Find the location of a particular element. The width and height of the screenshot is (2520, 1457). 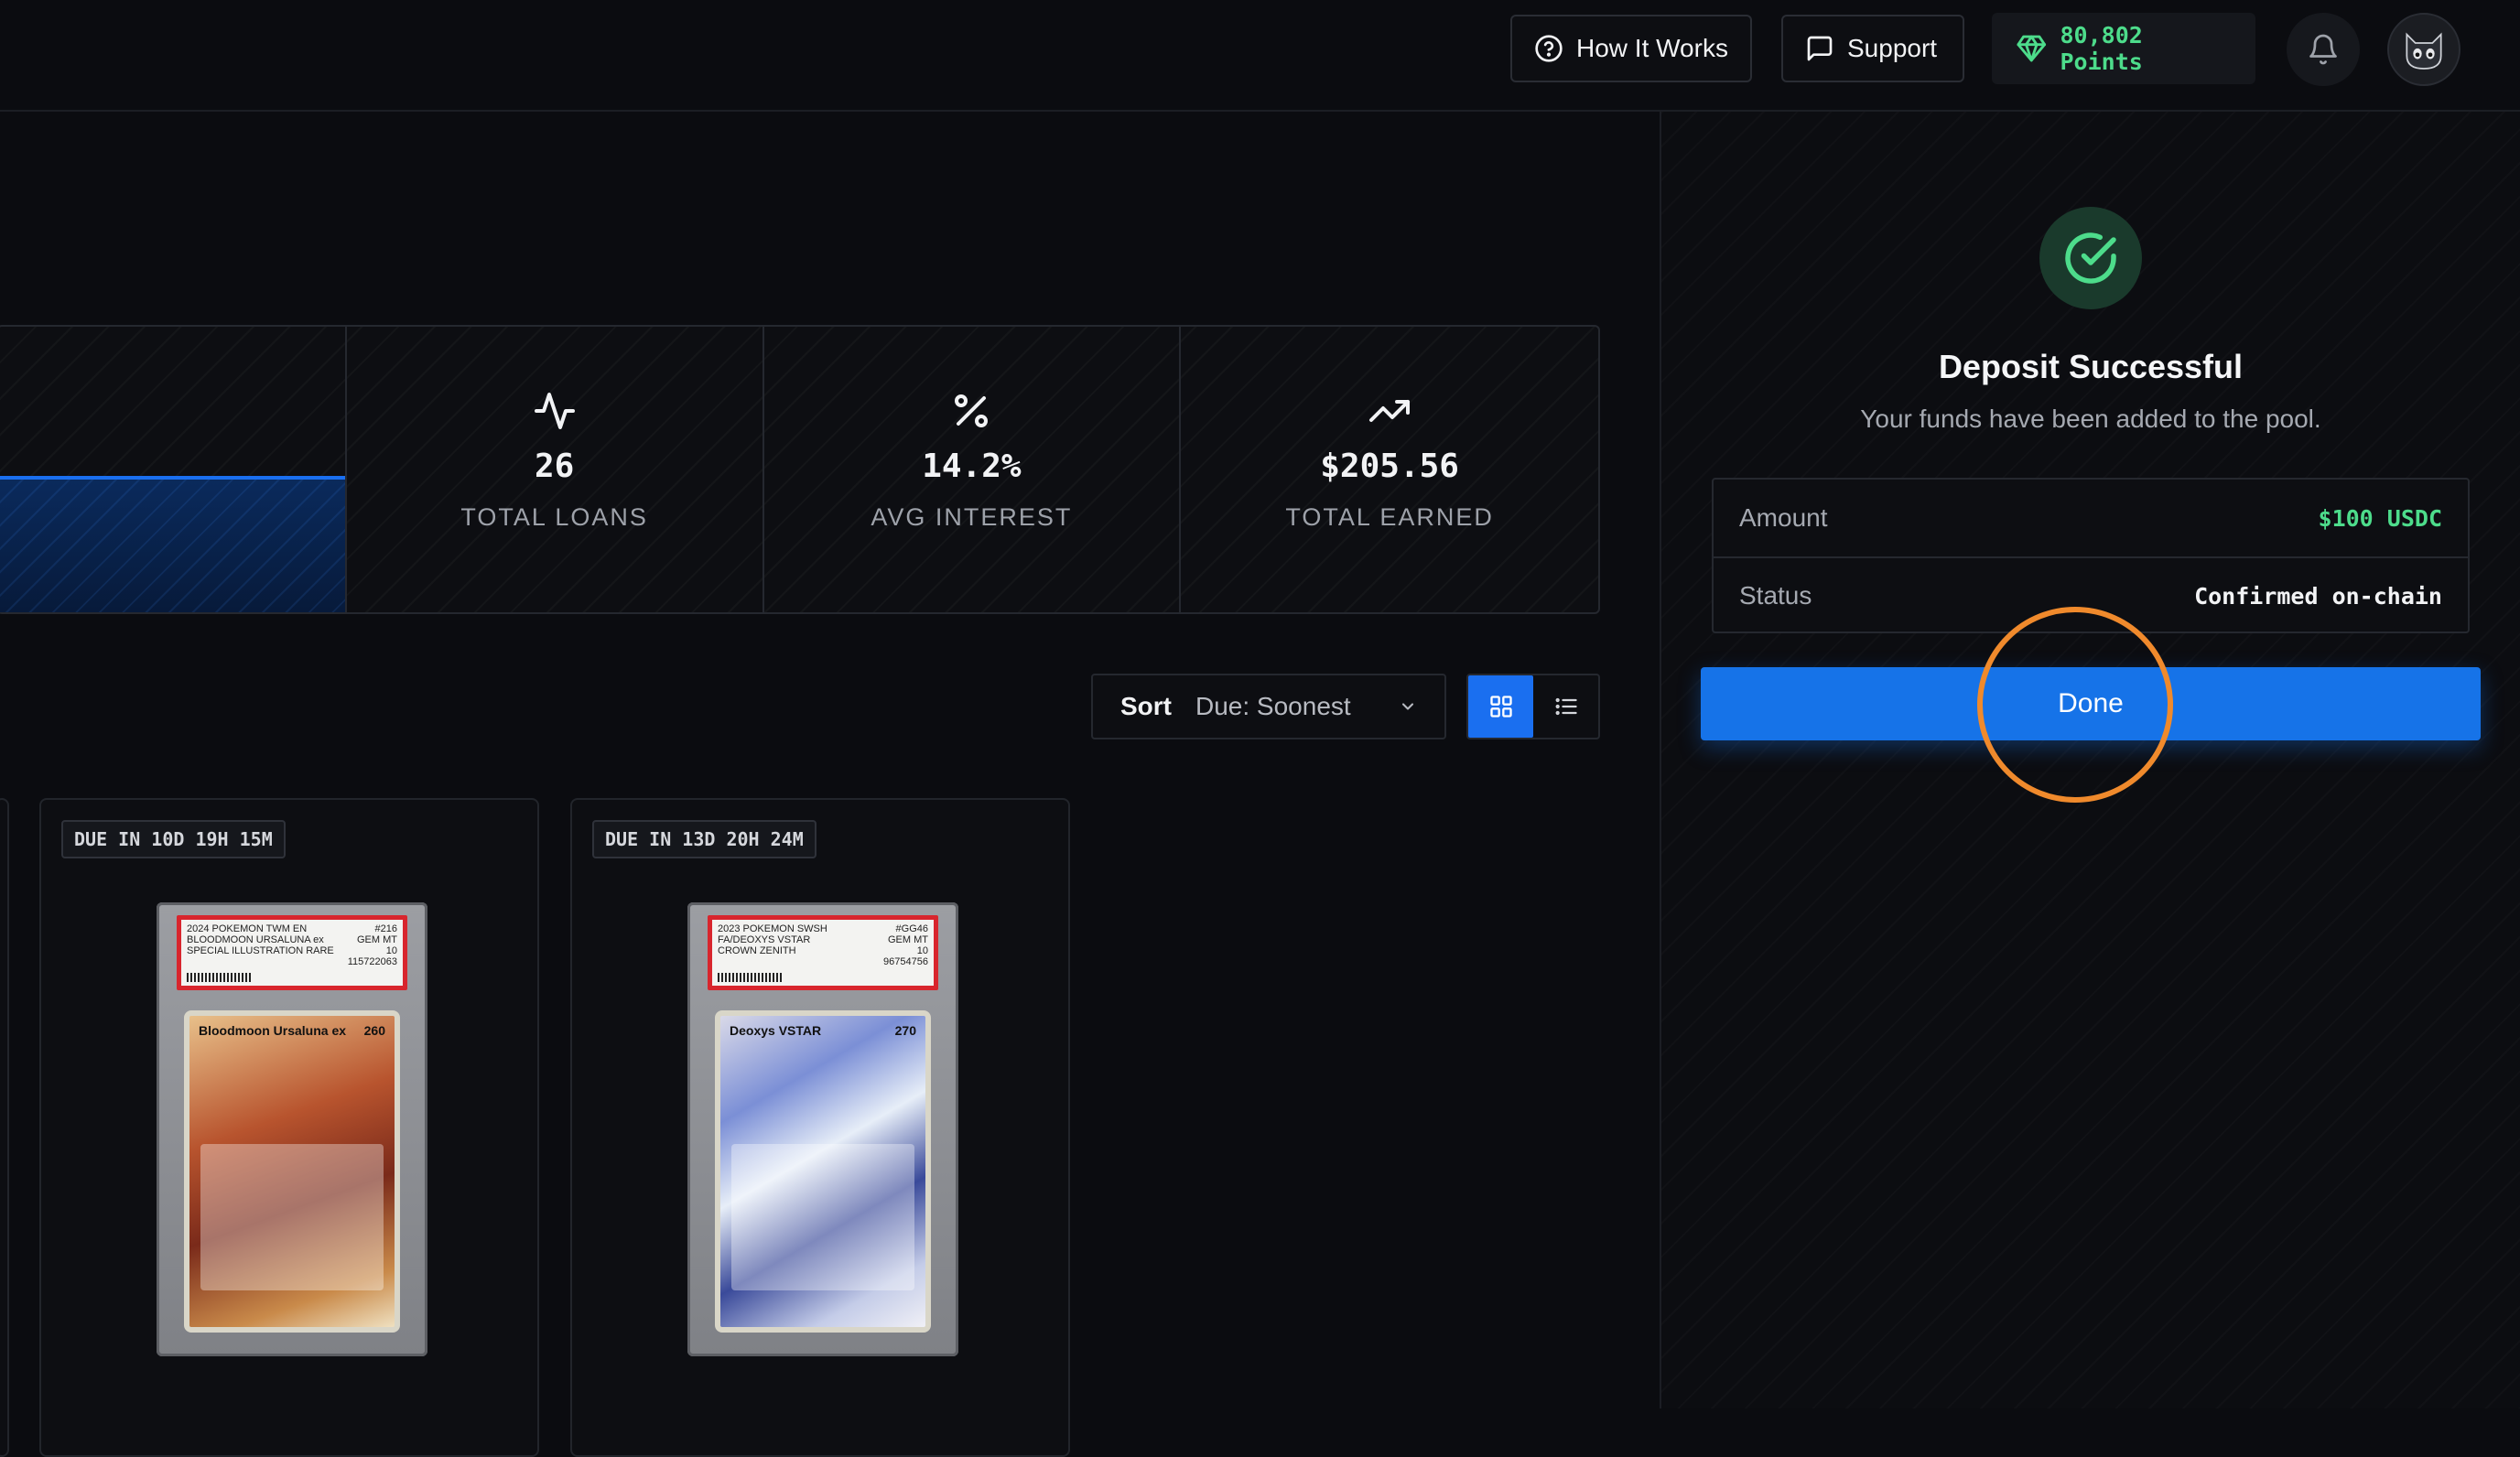

card-artwork: Bloodmoon Ursaluna ex 260 is located at coordinates (292, 1171).